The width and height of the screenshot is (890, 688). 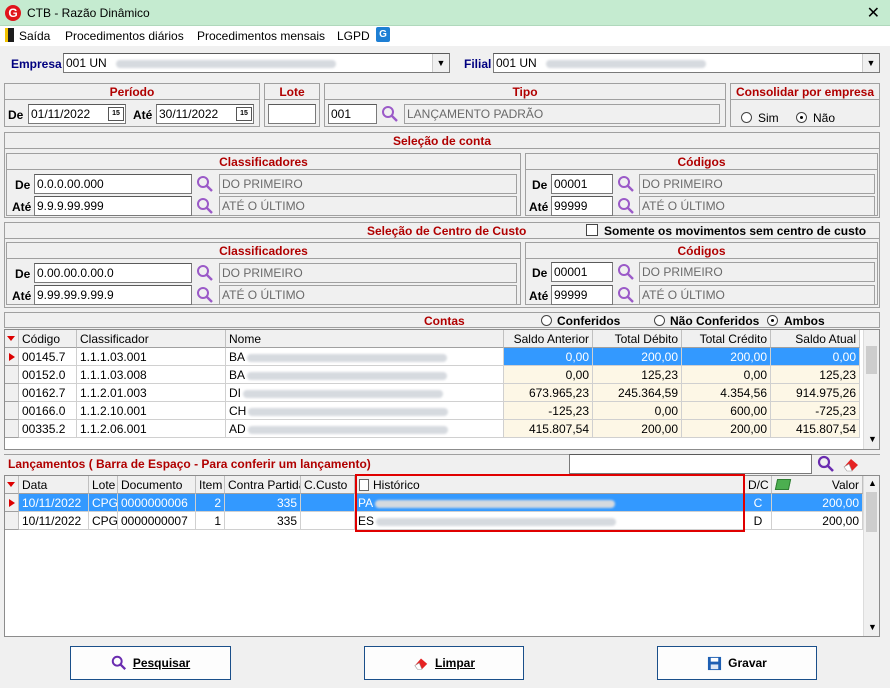 I want to click on menu-procedimentos-mensais: Procedimentos mensais, so click(x=261, y=36).